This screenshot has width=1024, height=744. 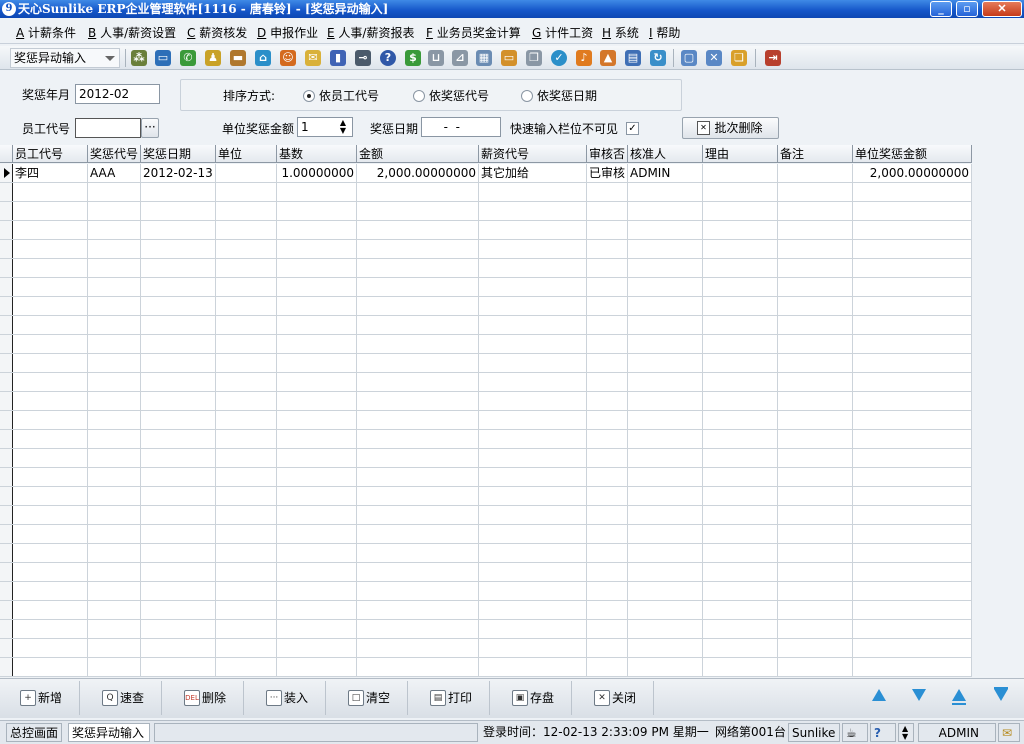 What do you see at coordinates (883, 732) in the screenshot?
I see `help-circle-icon: ?` at bounding box center [883, 732].